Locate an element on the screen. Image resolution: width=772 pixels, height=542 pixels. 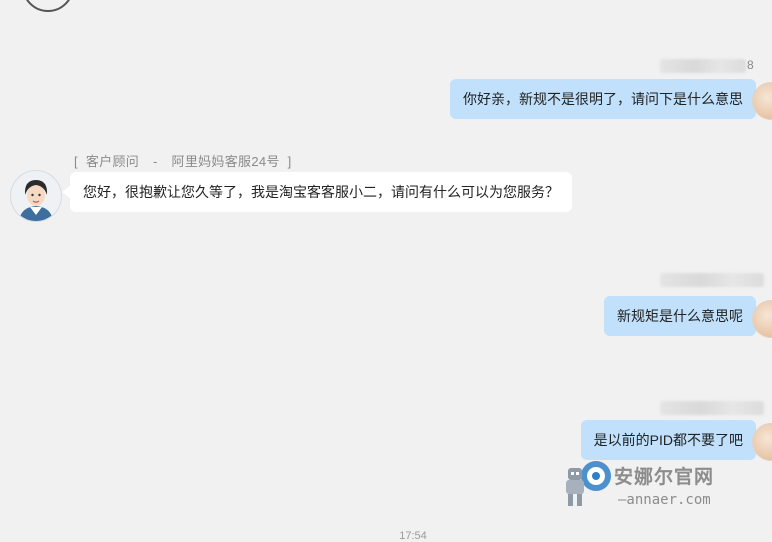
agent-avatar-image is located at coordinates (36, 196).